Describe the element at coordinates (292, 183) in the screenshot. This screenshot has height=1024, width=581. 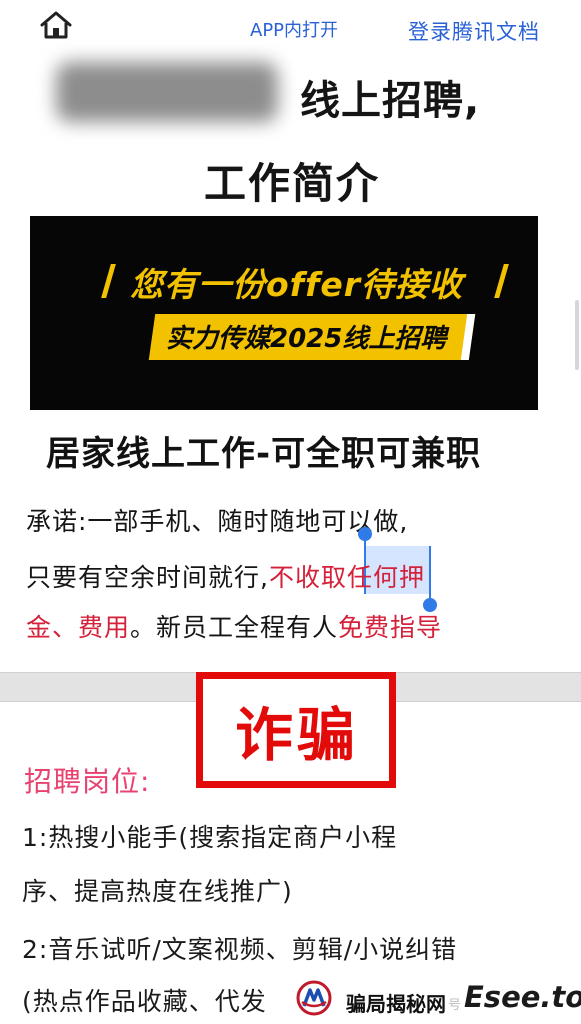
I see `page-title-line2: 工作简介` at that location.